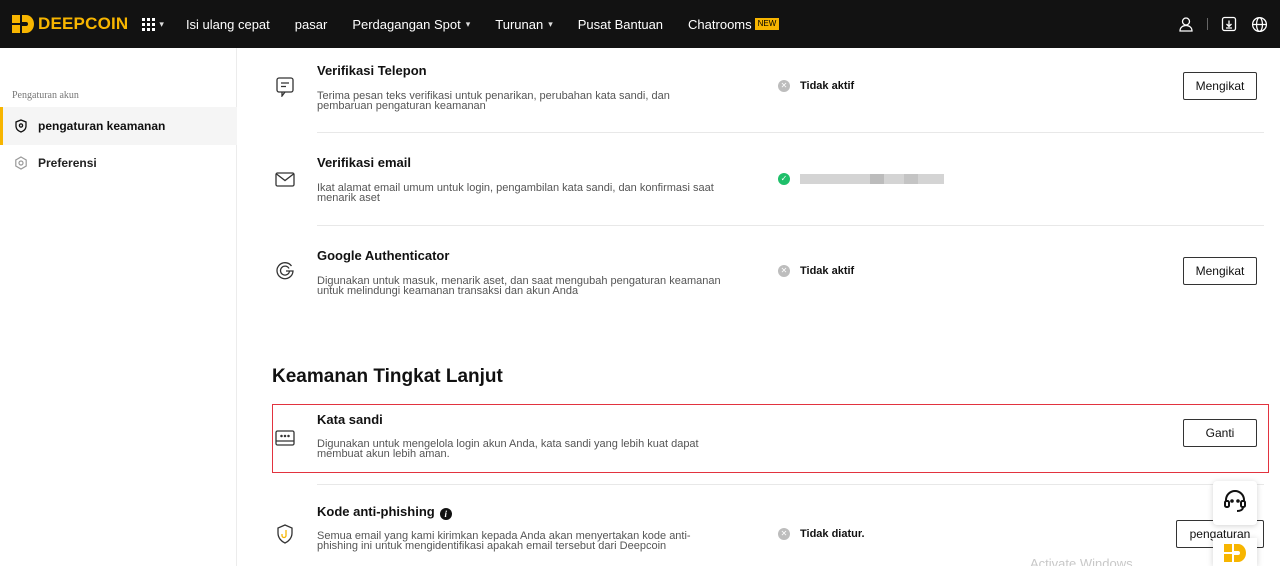 This screenshot has width=1280, height=566. Describe the element at coordinates (827, 86) in the screenshot. I see `phone-status-text: Tidak aktif` at that location.